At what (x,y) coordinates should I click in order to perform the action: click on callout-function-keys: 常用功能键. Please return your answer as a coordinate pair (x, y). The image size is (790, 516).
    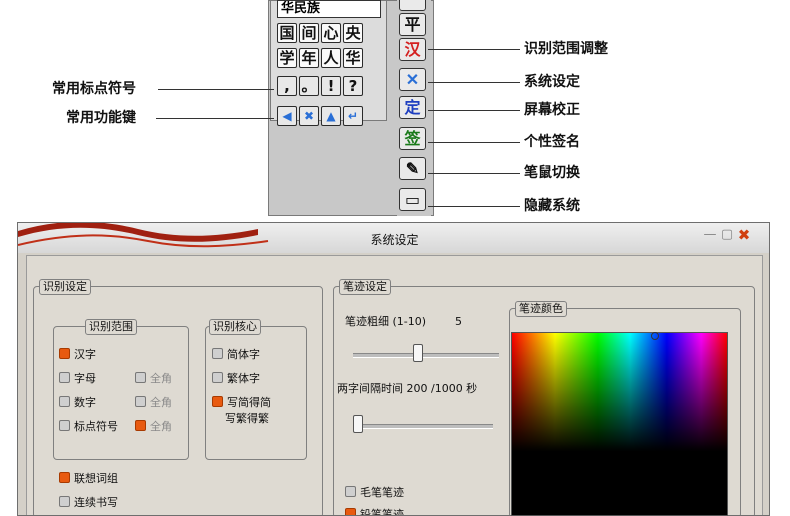
    Looking at the image, I should click on (101, 118).